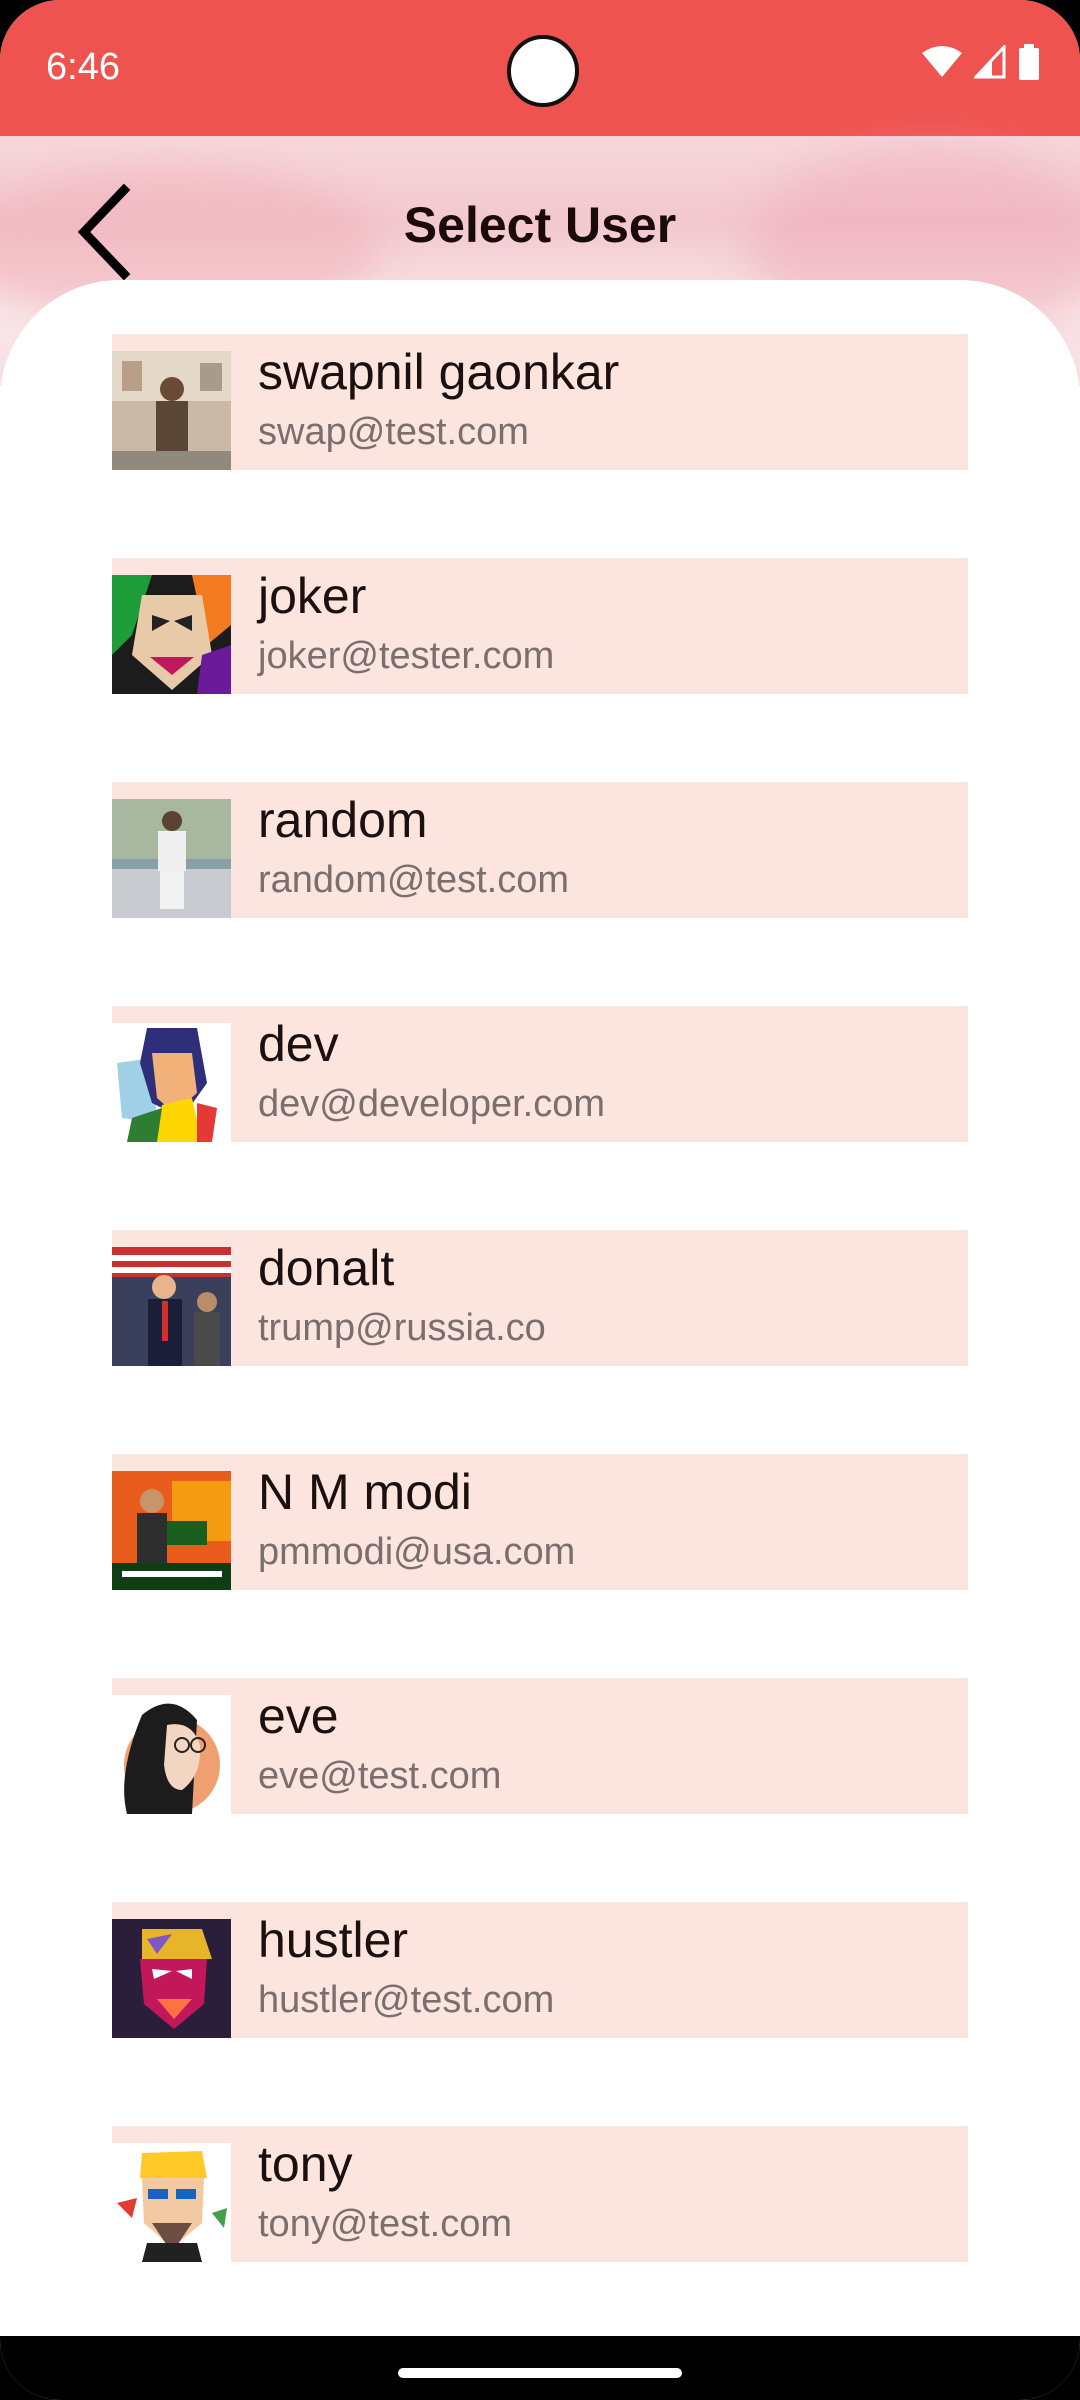  Describe the element at coordinates (1029, 62) in the screenshot. I see `battery-icon` at that location.